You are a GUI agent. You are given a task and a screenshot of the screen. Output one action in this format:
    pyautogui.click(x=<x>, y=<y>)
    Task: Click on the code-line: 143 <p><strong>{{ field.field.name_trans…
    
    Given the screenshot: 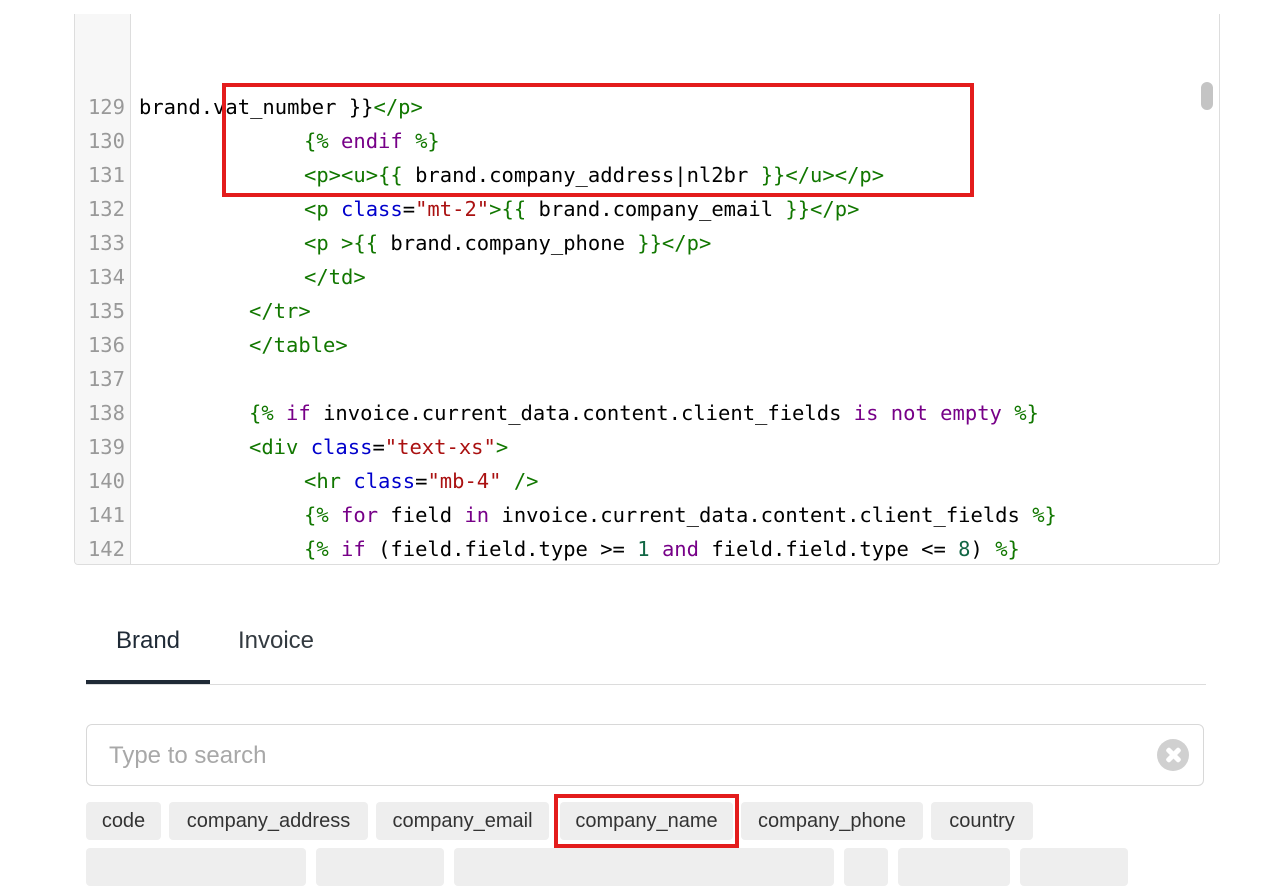 What is the action you would take?
    pyautogui.click(x=647, y=548)
    